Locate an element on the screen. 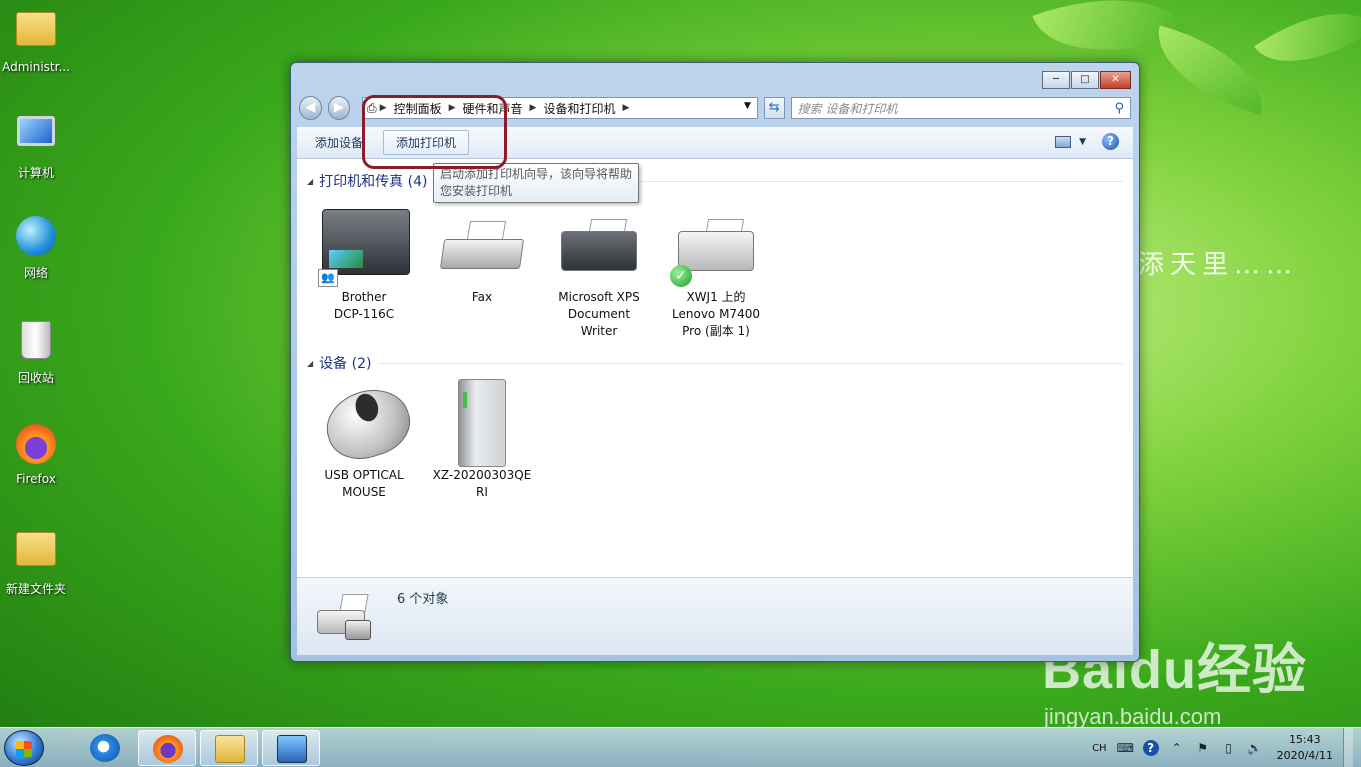  address-dropdown-icon: ▼ is located at coordinates (747, 106).